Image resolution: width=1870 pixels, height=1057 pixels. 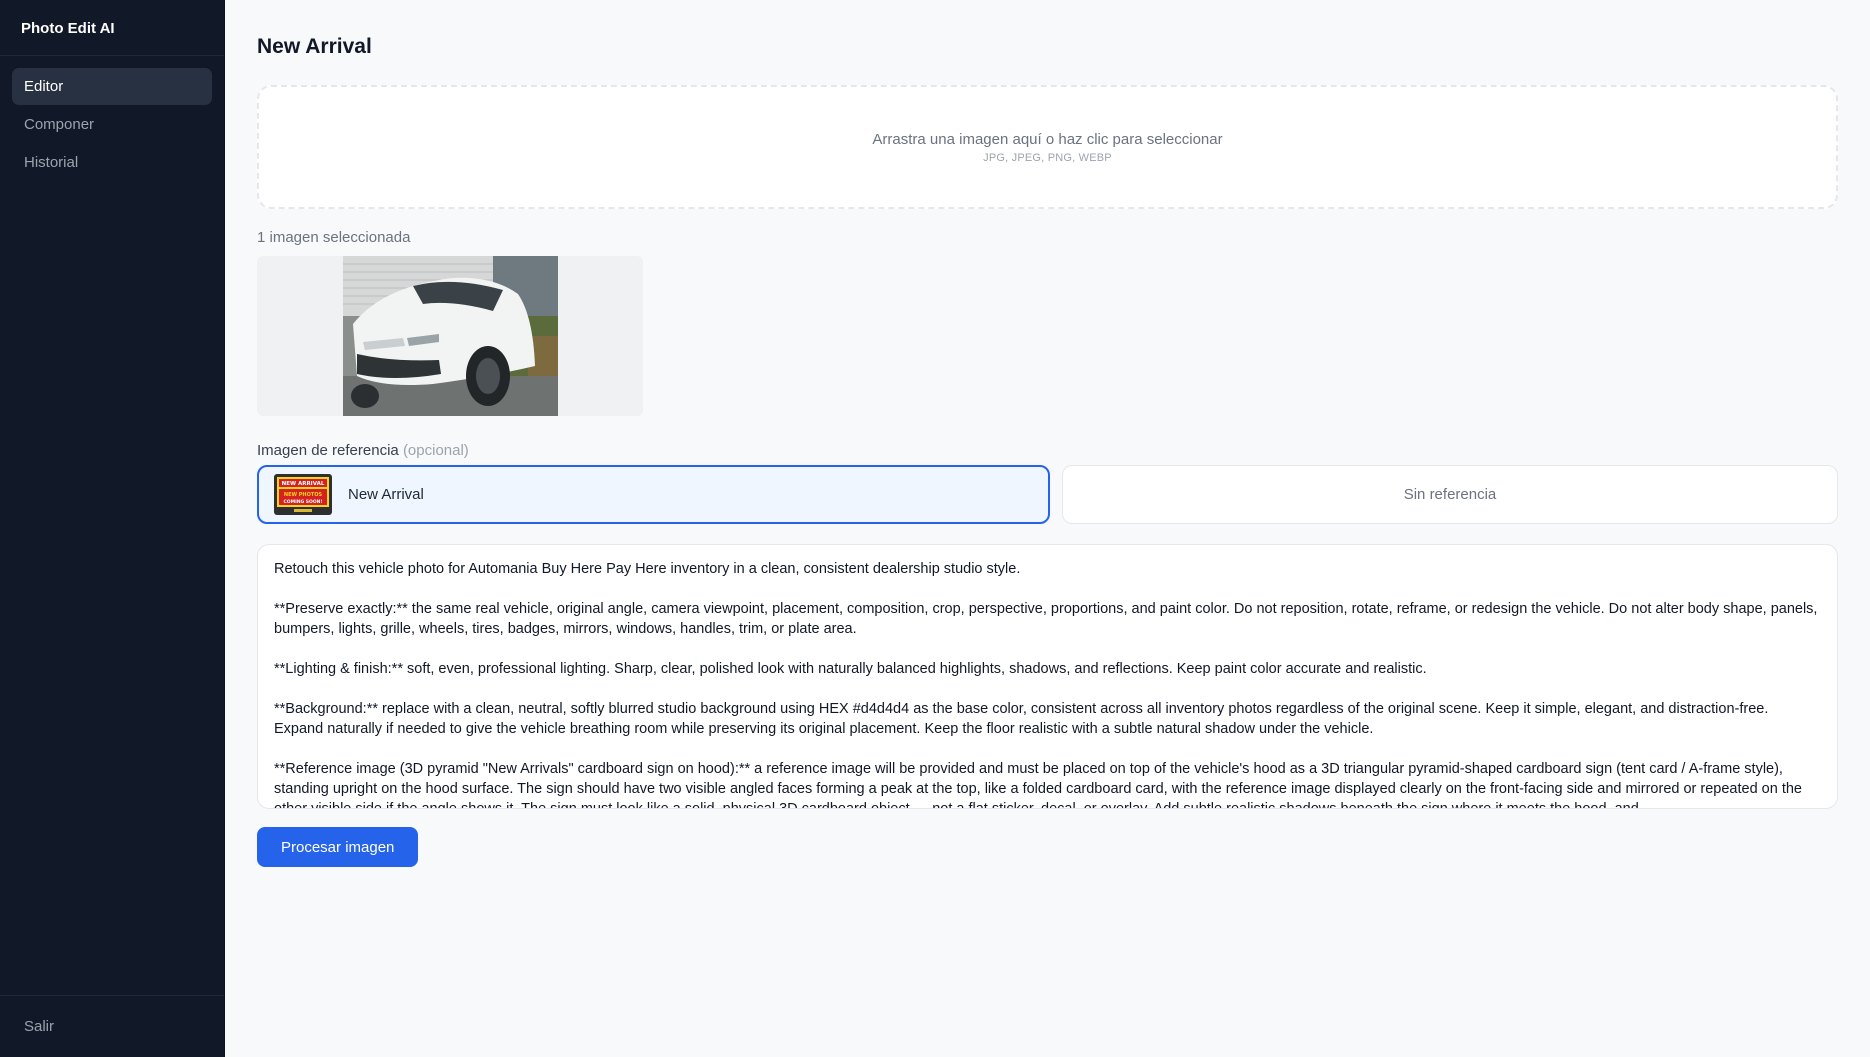 I want to click on logout-link: Salir, so click(x=39, y=1026).